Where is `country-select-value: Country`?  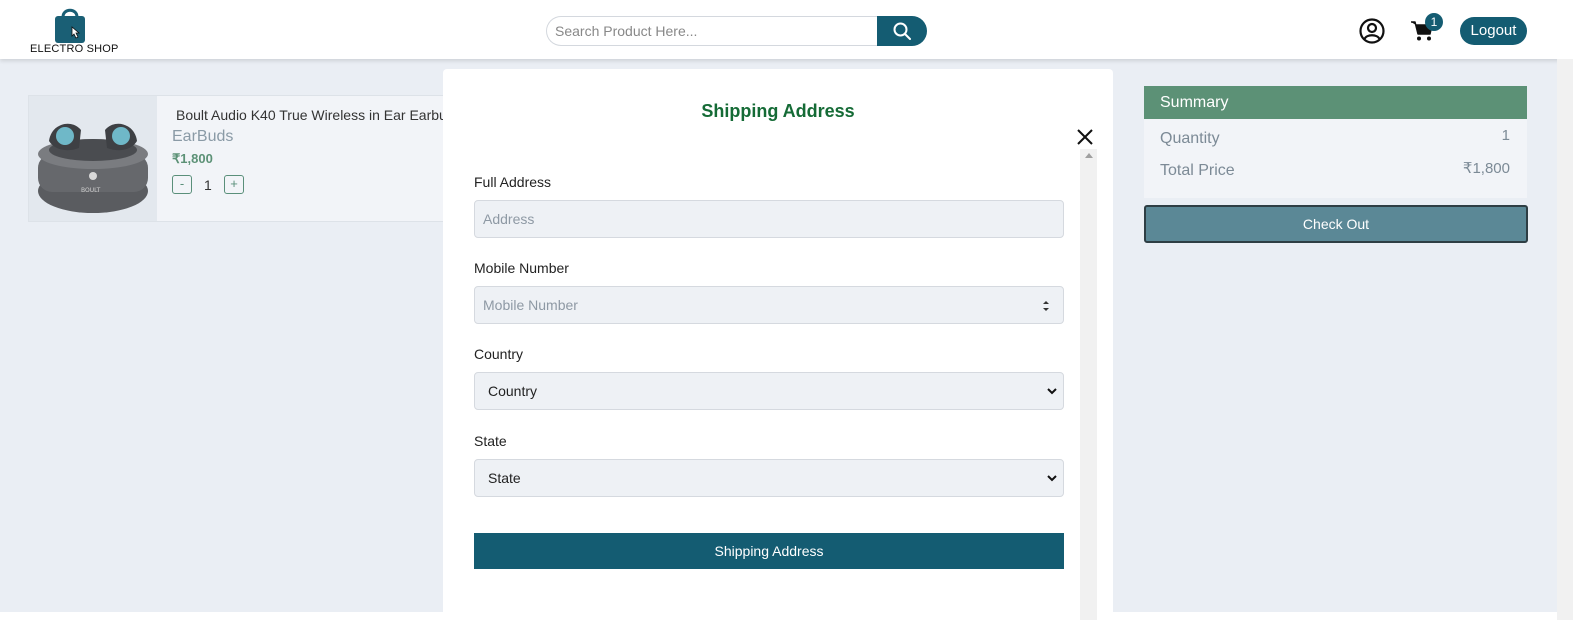
country-select-value: Country is located at coordinates (513, 391).